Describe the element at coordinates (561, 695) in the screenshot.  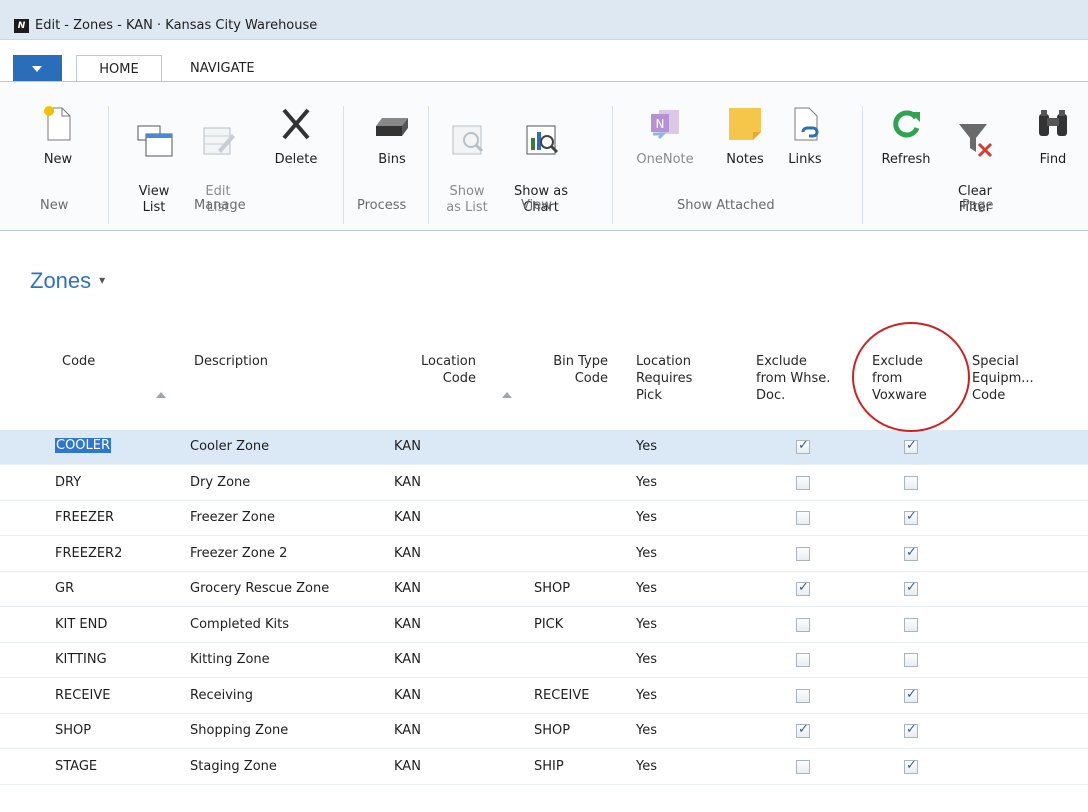
I see `cell-bin-type-code: RECEIVE` at that location.